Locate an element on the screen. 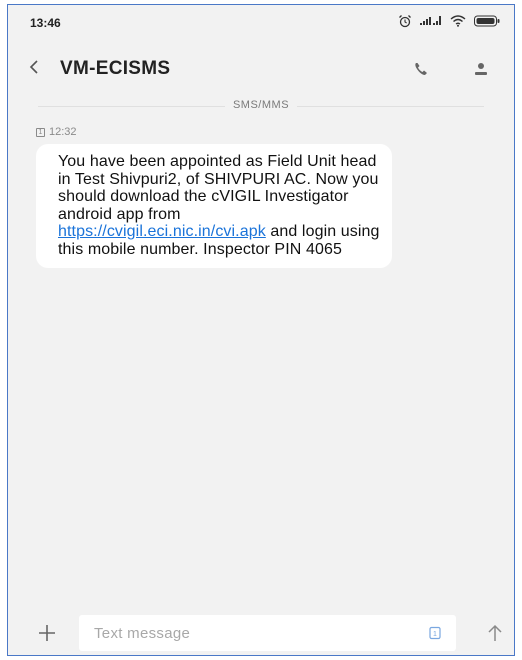 This screenshot has height=660, width=522. status-icons is located at coordinates (449, 23).